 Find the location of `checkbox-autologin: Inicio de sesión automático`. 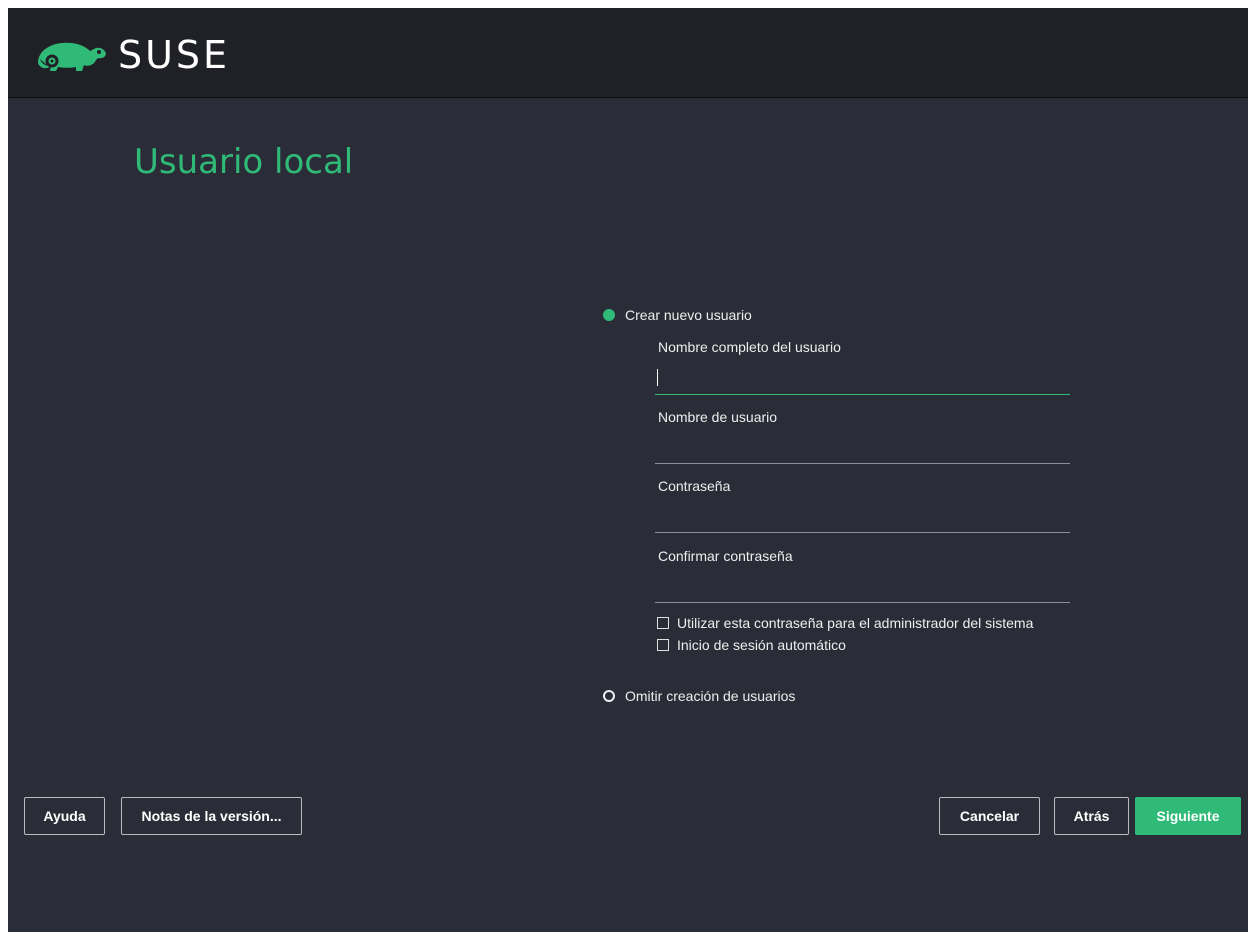

checkbox-autologin: Inicio de sesión automático is located at coordinates (751, 645).